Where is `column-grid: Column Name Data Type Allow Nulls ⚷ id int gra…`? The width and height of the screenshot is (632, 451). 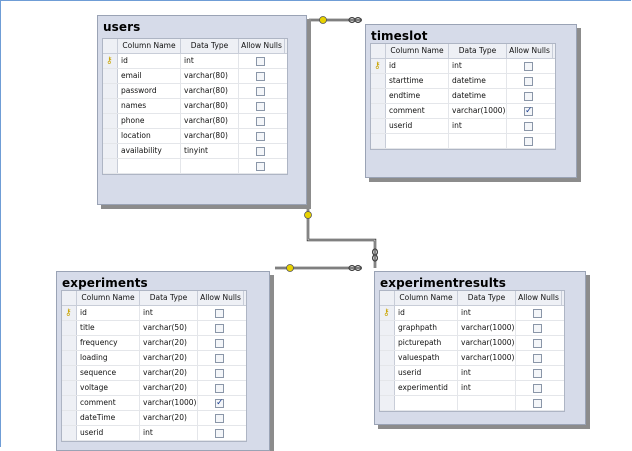 column-grid: Column Name Data Type Allow Nulls ⚷ id int gra… is located at coordinates (472, 351).